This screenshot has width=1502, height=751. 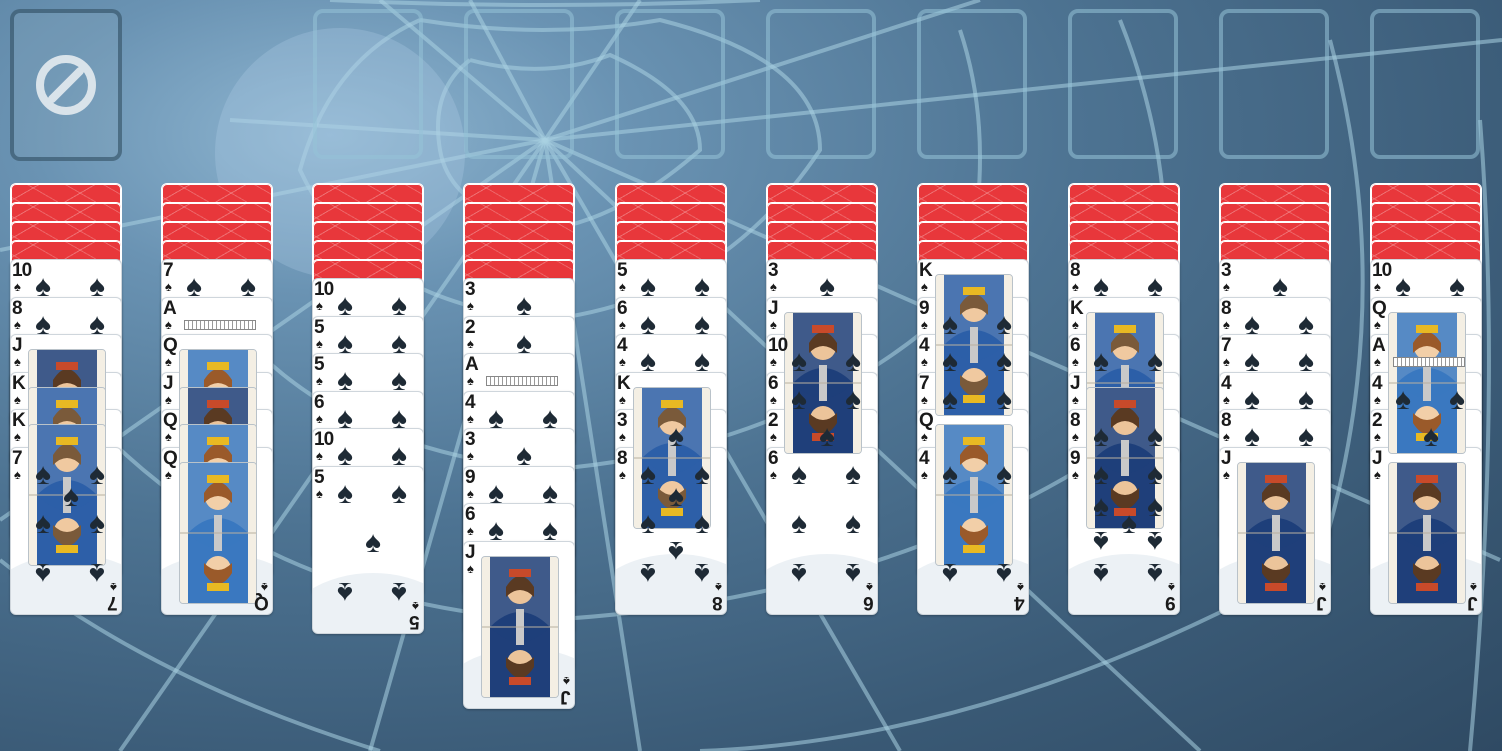 I want to click on no-entry-icon, so click(x=66, y=85).